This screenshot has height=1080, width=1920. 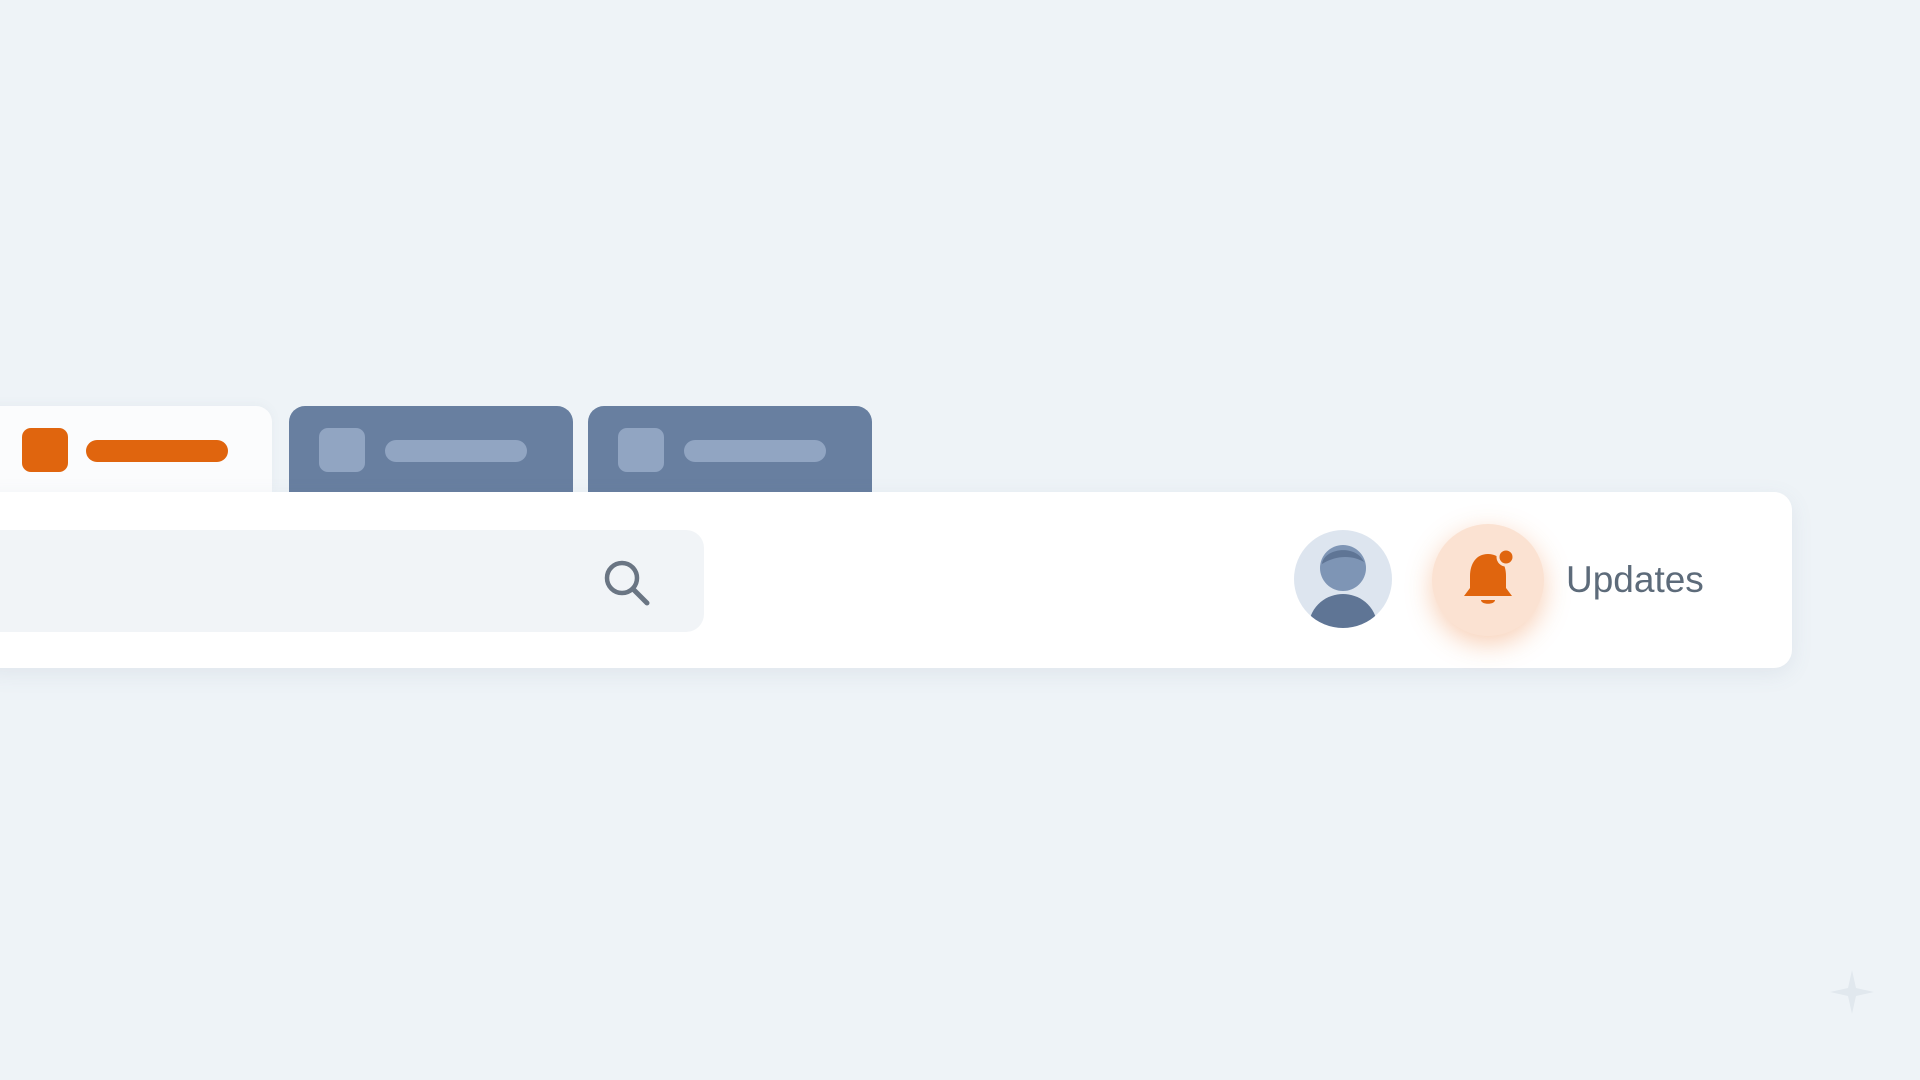 What do you see at coordinates (627, 583) in the screenshot?
I see `search-icon` at bounding box center [627, 583].